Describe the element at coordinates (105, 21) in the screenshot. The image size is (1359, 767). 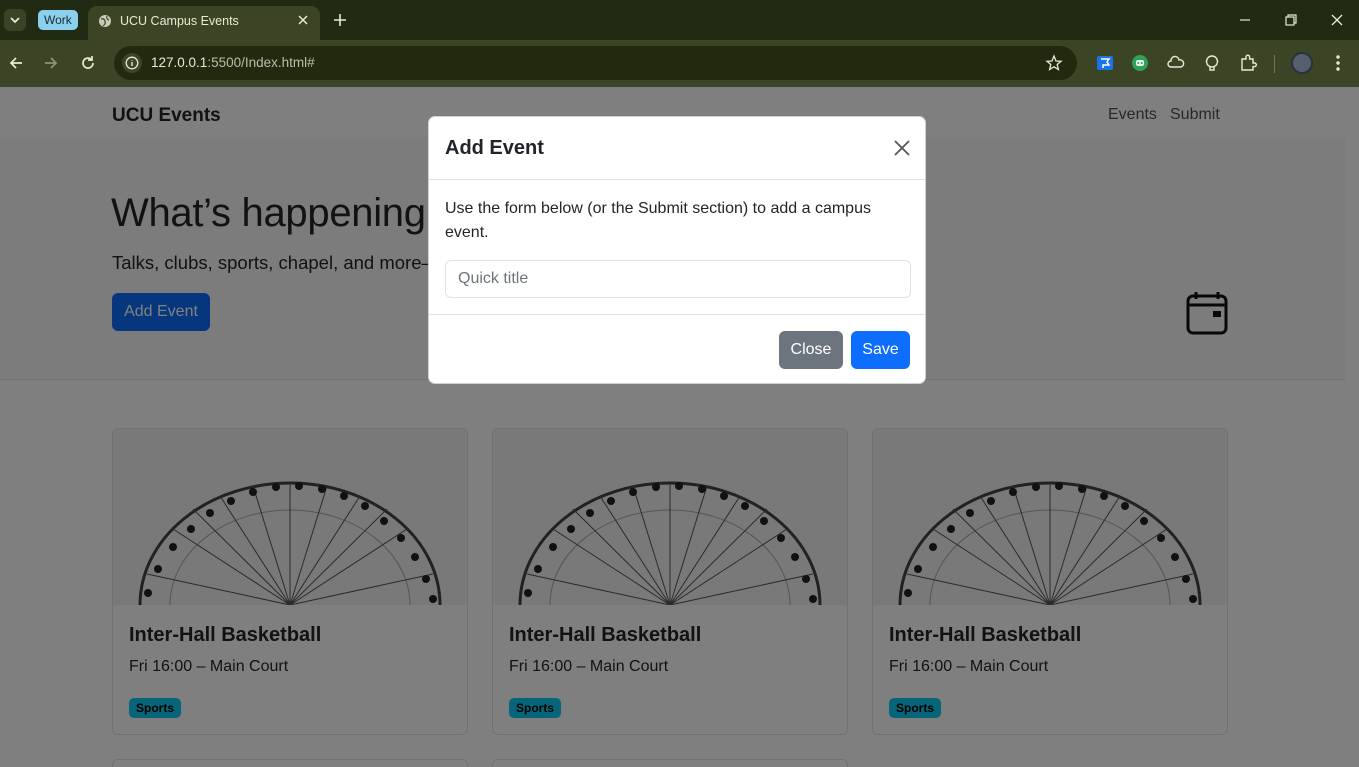
I see `globe-icon` at that location.